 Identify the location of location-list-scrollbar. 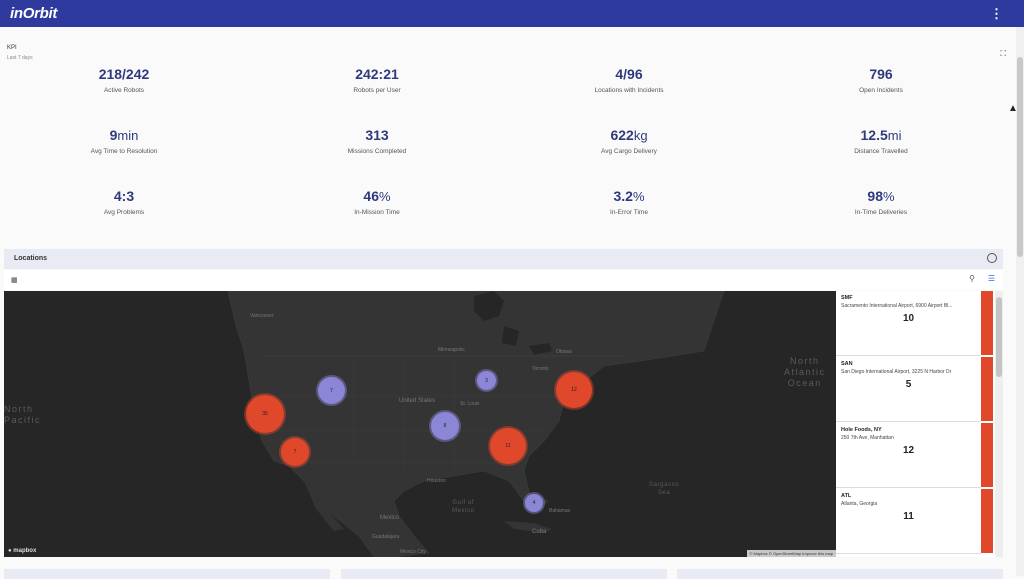
(999, 424).